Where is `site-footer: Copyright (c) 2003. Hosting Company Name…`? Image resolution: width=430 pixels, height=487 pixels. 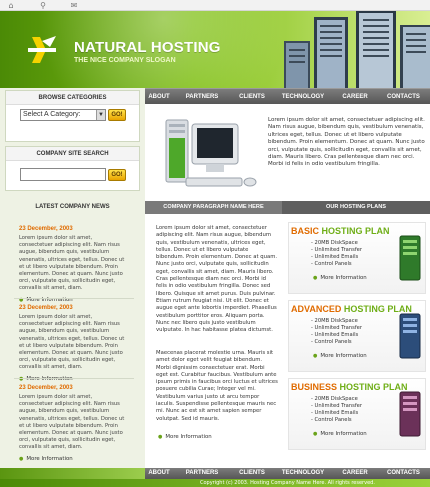
site-footer: Copyright (c) 2003. Hosting Company Name… is located at coordinates (215, 483).